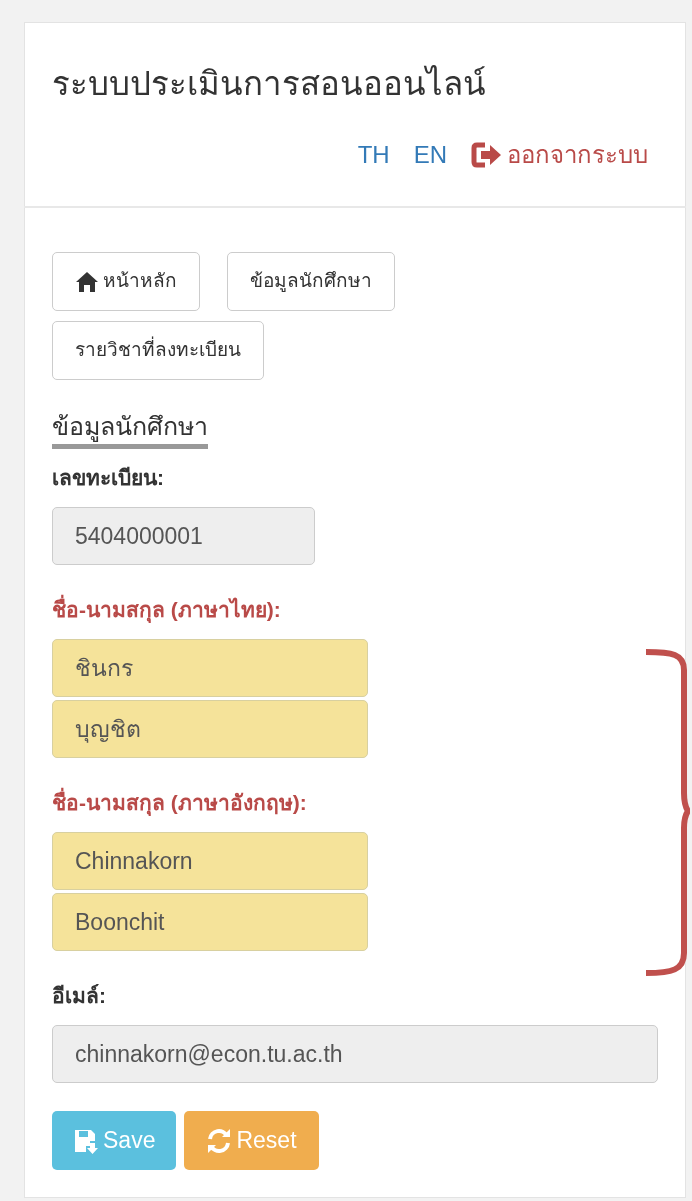  Describe the element at coordinates (559, 155) in the screenshot. I see `logout-link: ออกจากระบบ` at that location.